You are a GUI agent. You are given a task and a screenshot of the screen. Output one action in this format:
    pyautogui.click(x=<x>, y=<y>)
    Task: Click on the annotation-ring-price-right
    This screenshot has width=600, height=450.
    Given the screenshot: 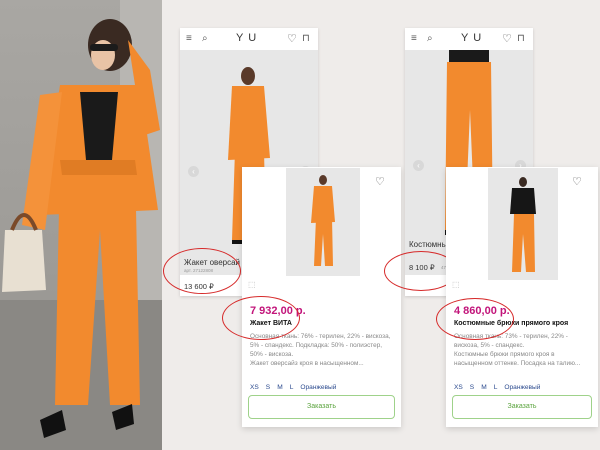 What is the action you would take?
    pyautogui.click(x=475, y=319)
    